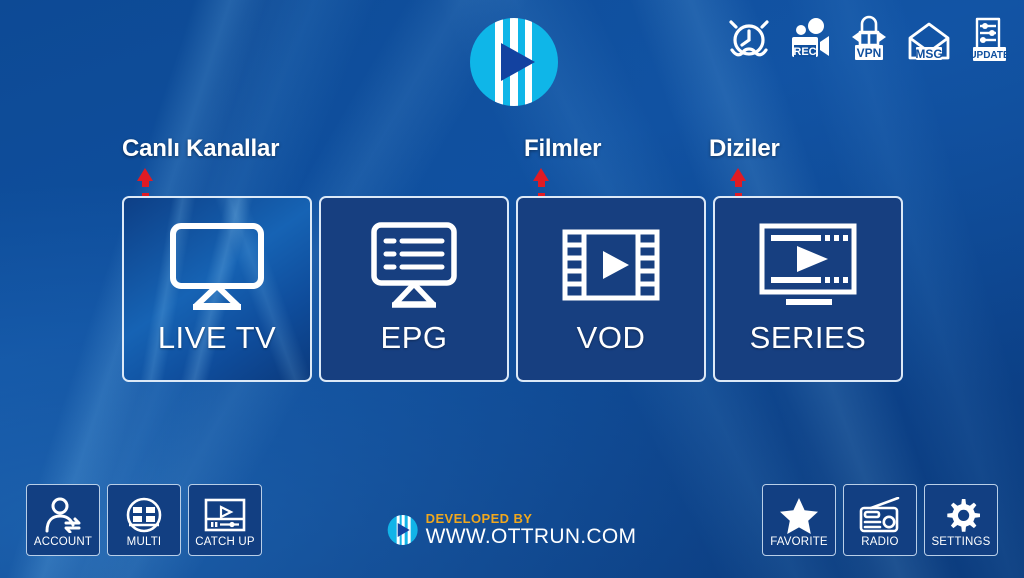 The height and width of the screenshot is (578, 1024). Describe the element at coordinates (744, 148) in the screenshot. I see `annotation-label: Diziler` at that location.